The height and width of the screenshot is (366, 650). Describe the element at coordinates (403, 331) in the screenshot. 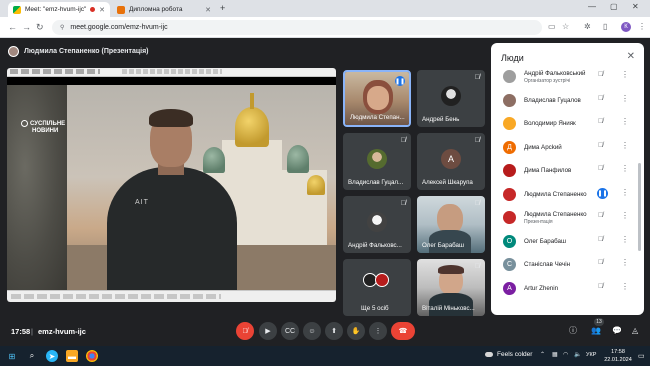

I see `leave-call-button: ☎` at that location.